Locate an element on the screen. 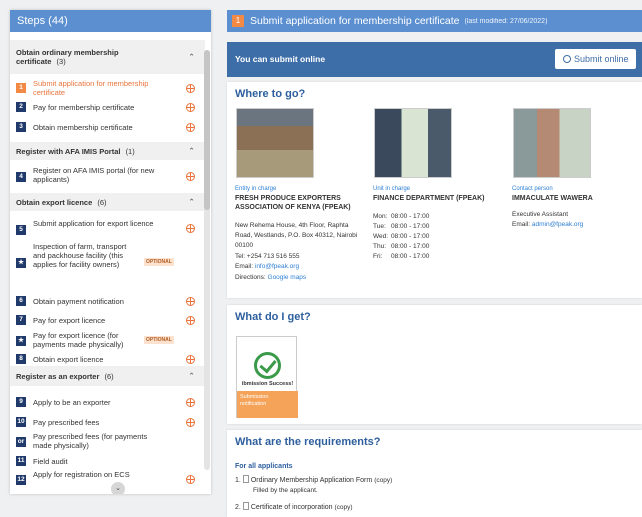 The width and height of the screenshot is (642, 517). chevron-down-icon: ⌄ is located at coordinates (118, 488).